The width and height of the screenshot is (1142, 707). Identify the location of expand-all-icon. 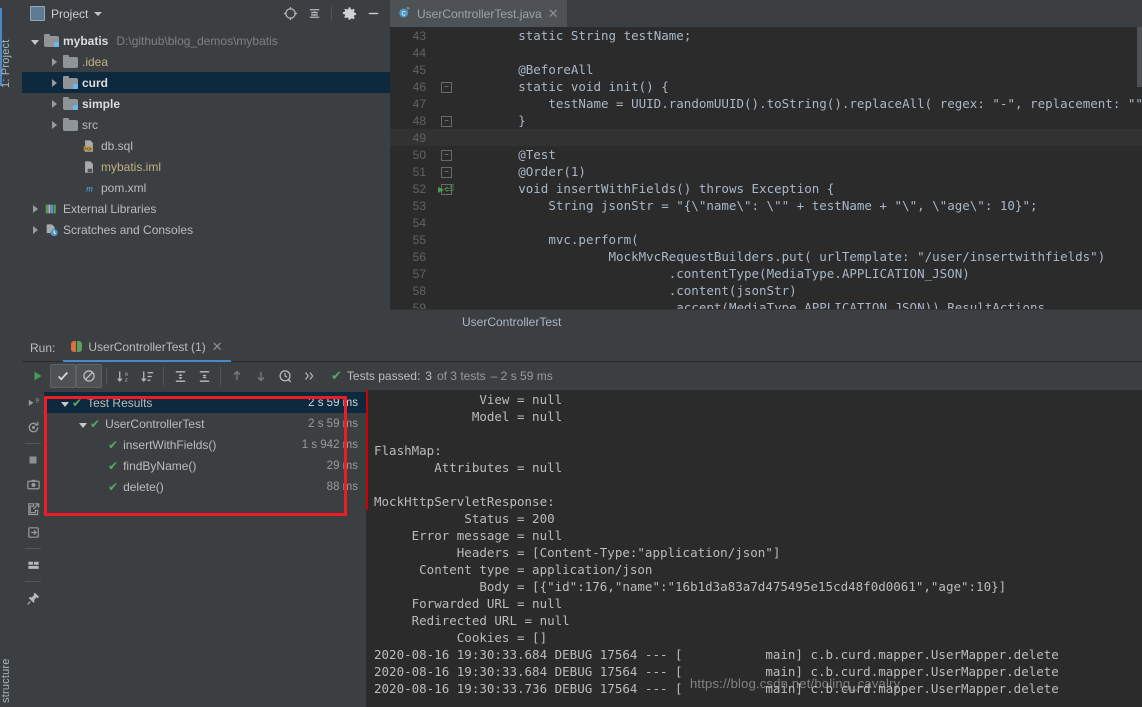
(180, 376).